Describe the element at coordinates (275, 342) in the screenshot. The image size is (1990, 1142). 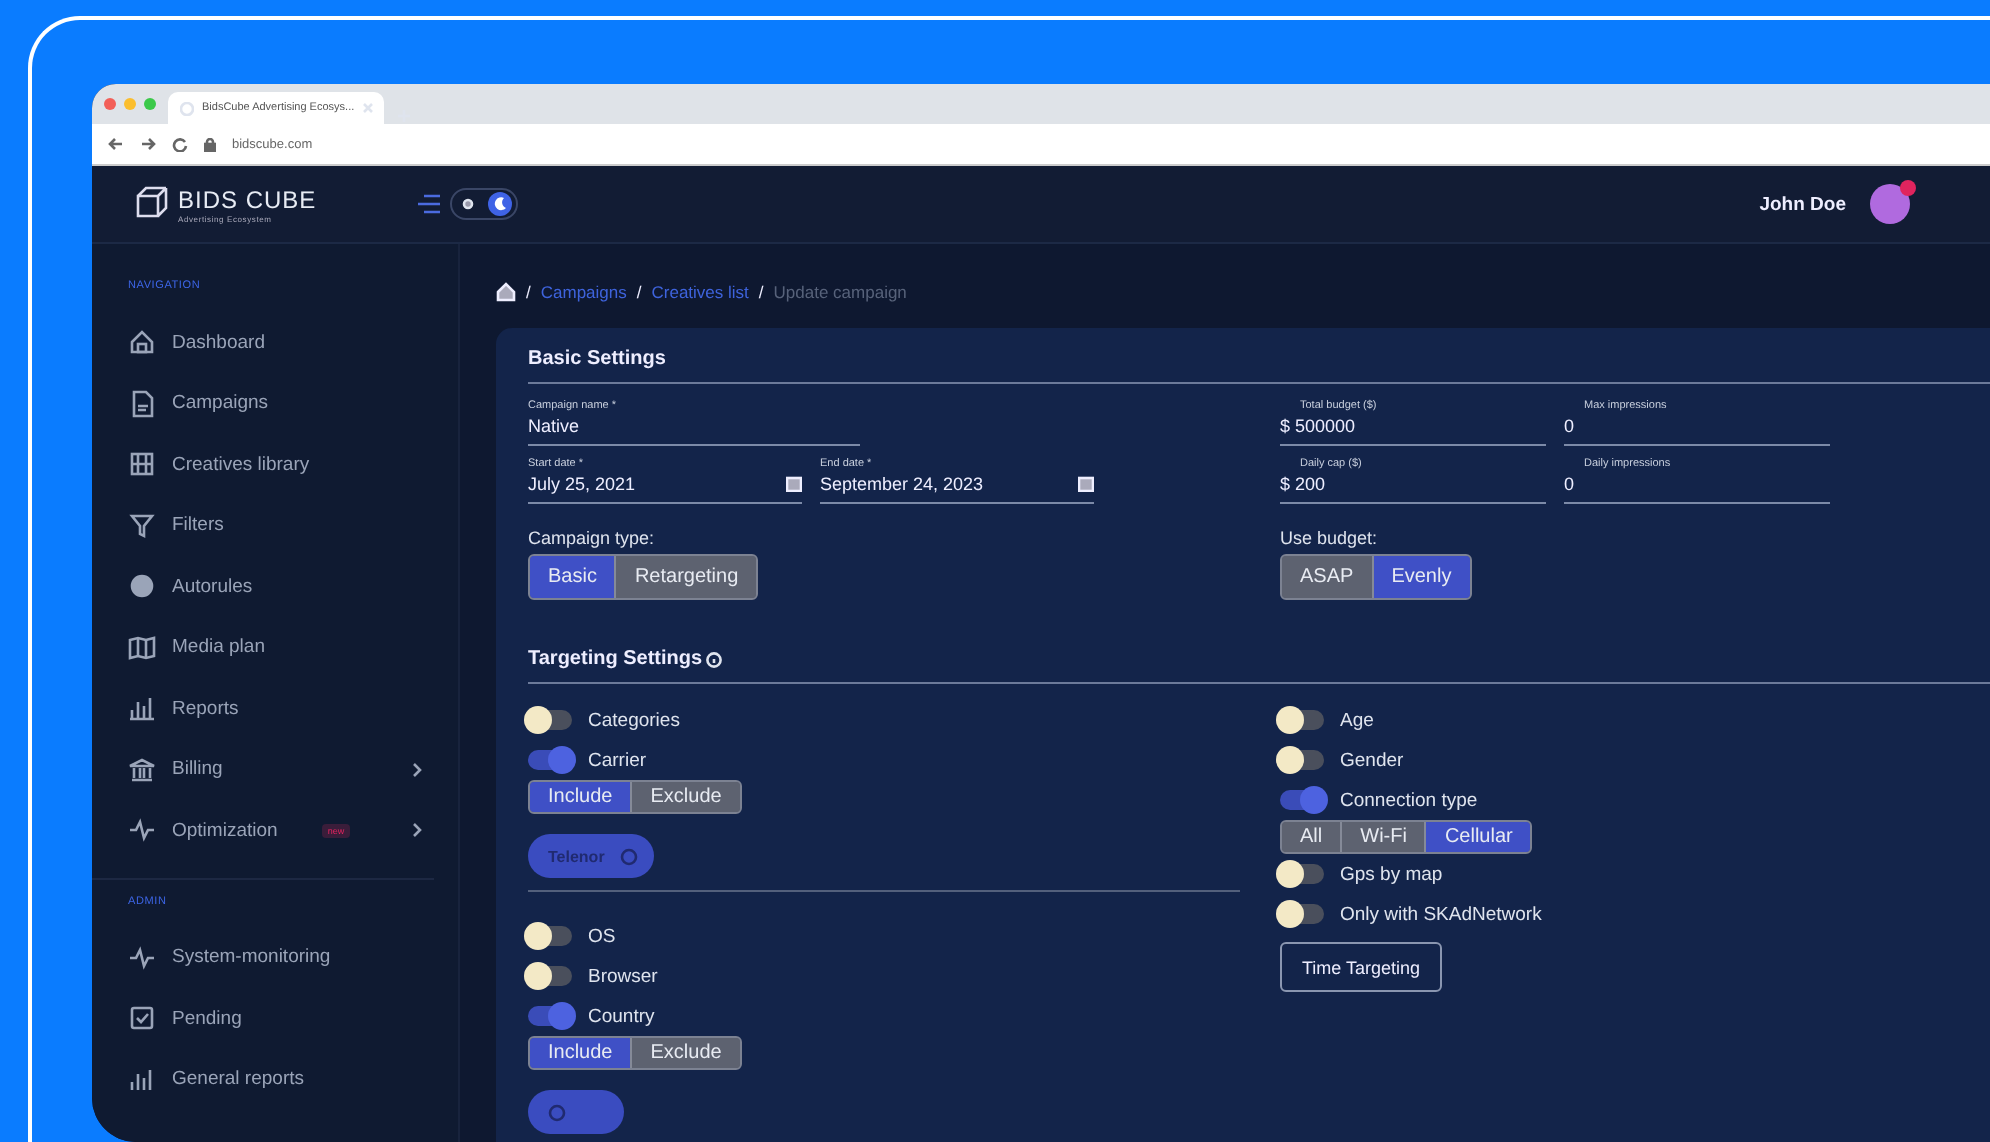
I see `sidebar-item: Dashboard` at that location.